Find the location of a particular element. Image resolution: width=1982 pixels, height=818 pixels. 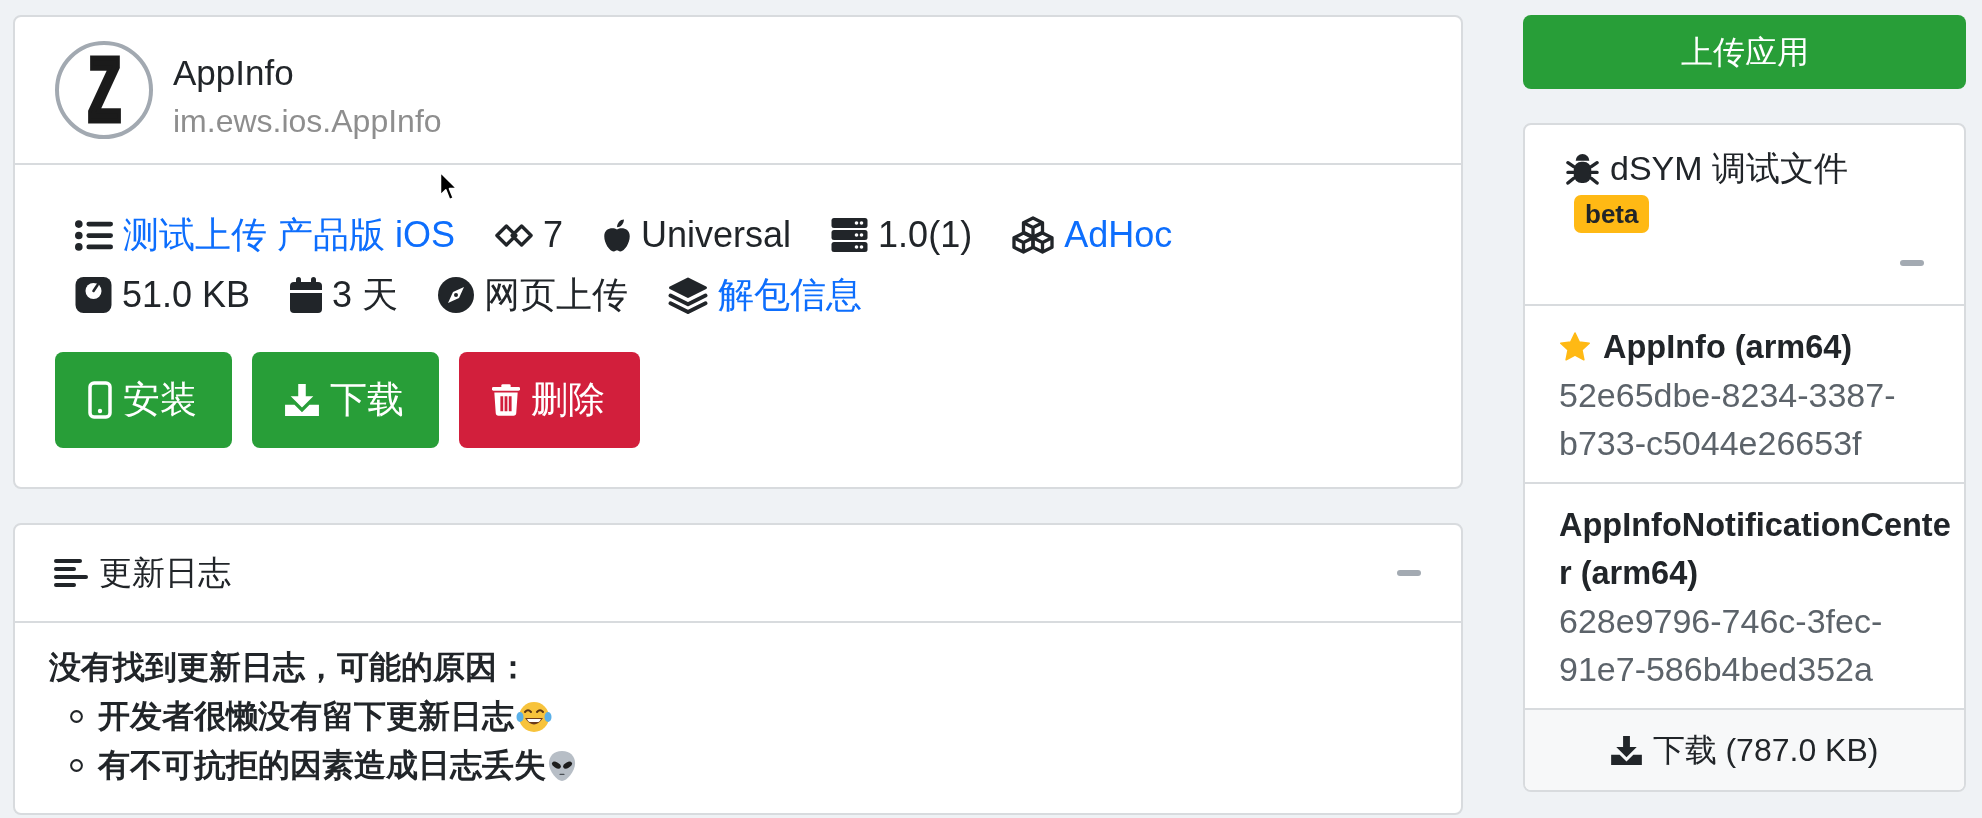

channel-link: 测试上传 产品版 iOS is located at coordinates (289, 235).